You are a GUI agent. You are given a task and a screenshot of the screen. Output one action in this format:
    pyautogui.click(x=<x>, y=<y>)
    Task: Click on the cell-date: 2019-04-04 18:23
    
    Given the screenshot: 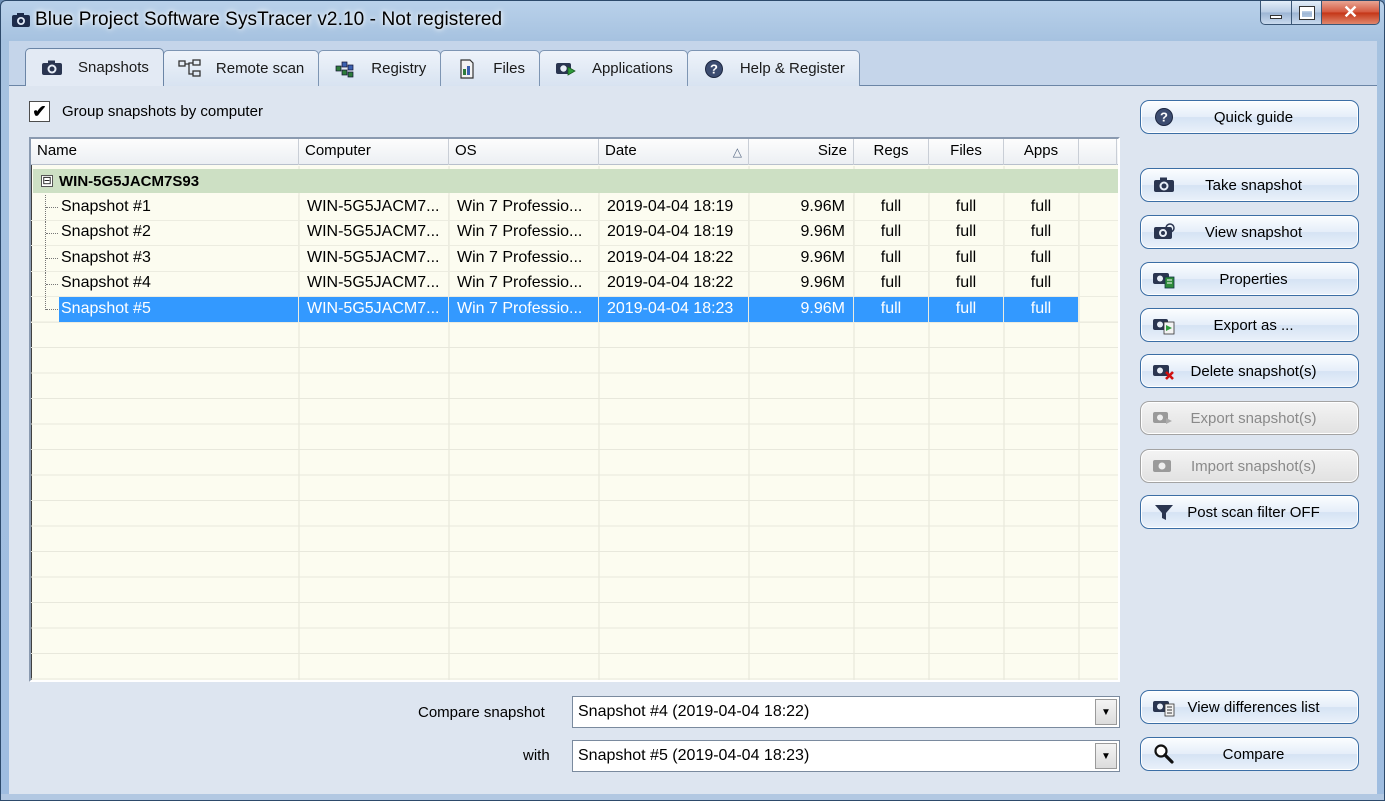 What is the action you would take?
    pyautogui.click(x=674, y=309)
    